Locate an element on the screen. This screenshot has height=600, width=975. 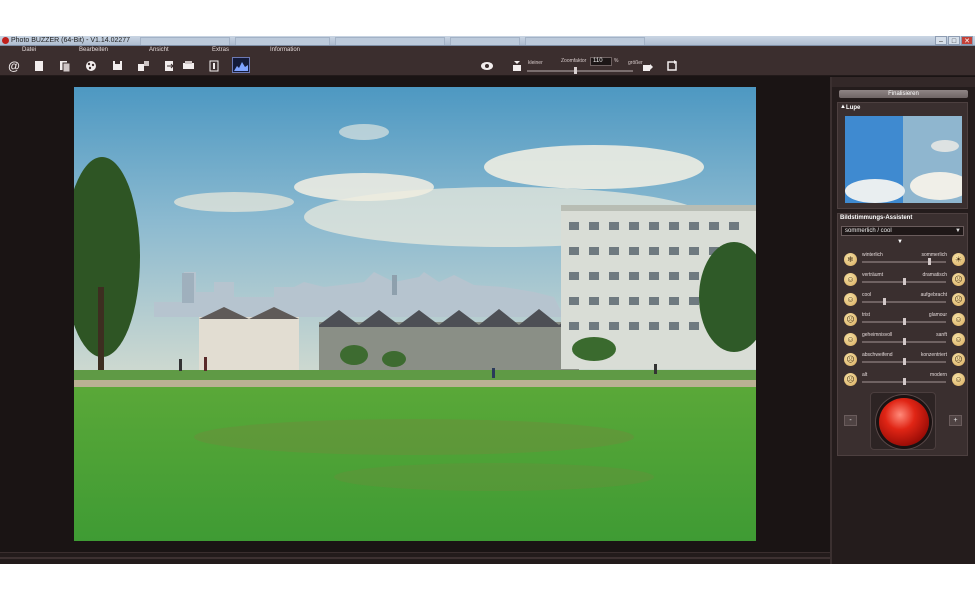
eye-icon is located at coordinates (487, 65).